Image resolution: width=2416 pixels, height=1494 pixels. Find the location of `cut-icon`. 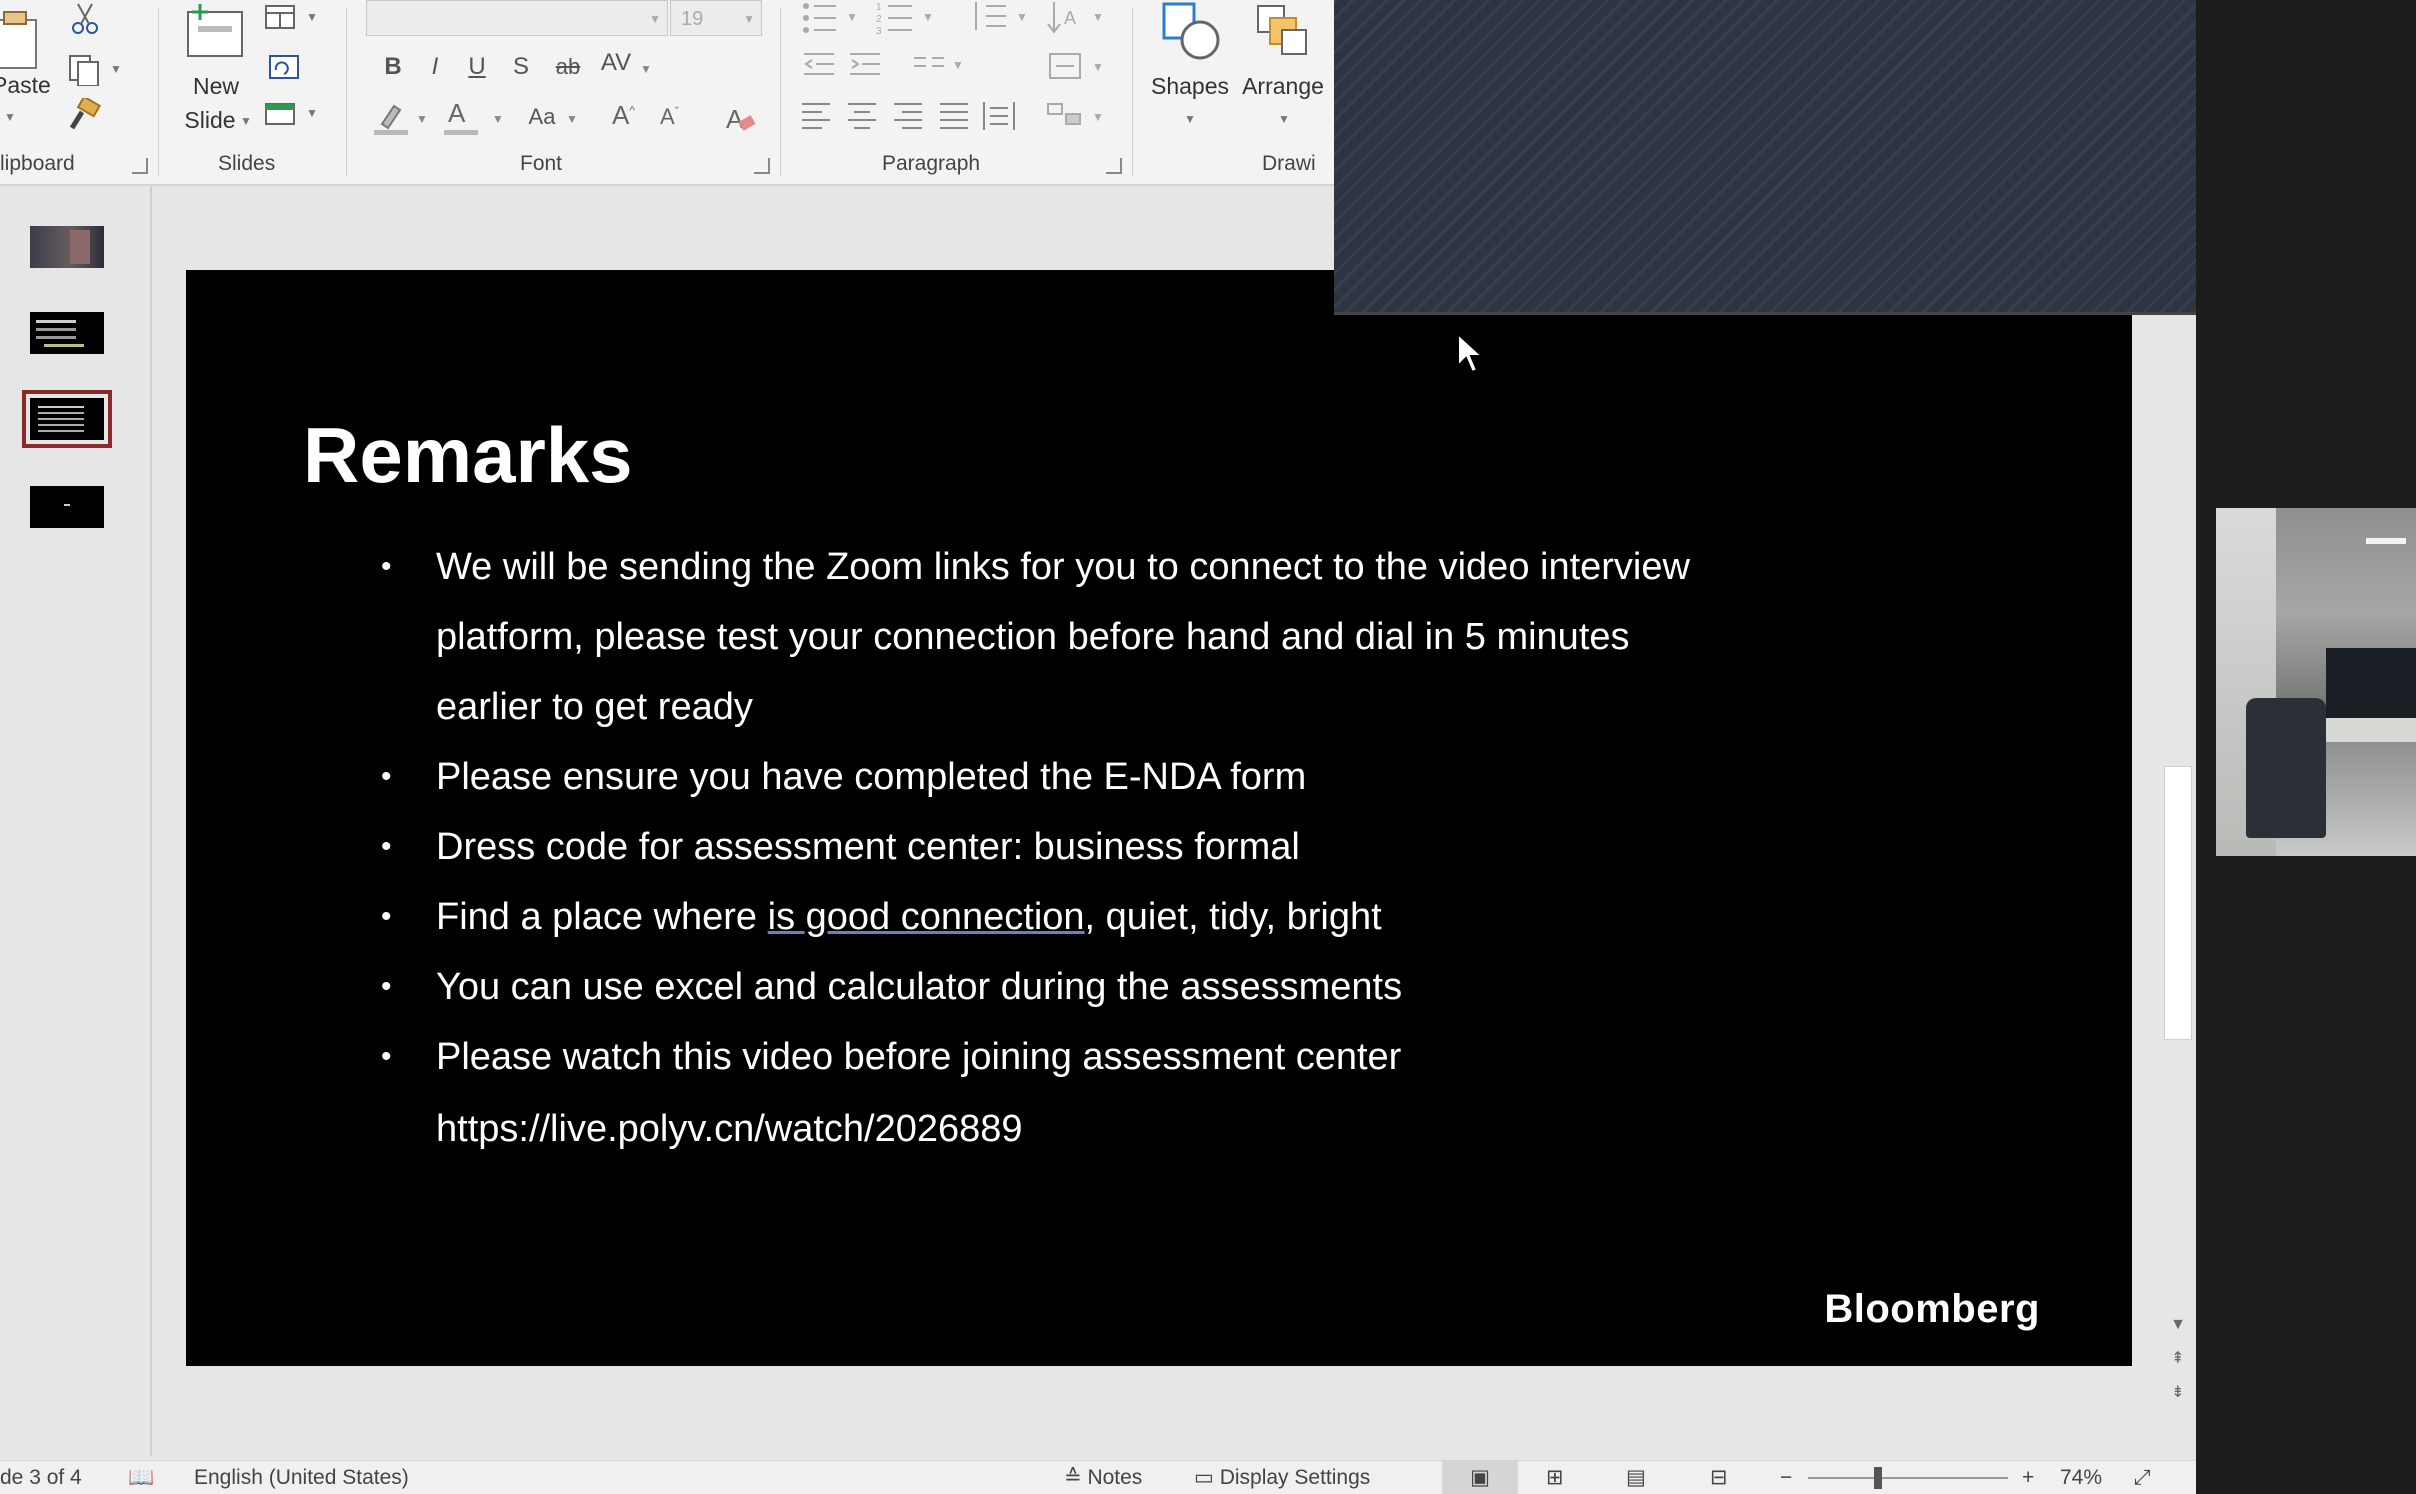

cut-icon is located at coordinates (85, 19).